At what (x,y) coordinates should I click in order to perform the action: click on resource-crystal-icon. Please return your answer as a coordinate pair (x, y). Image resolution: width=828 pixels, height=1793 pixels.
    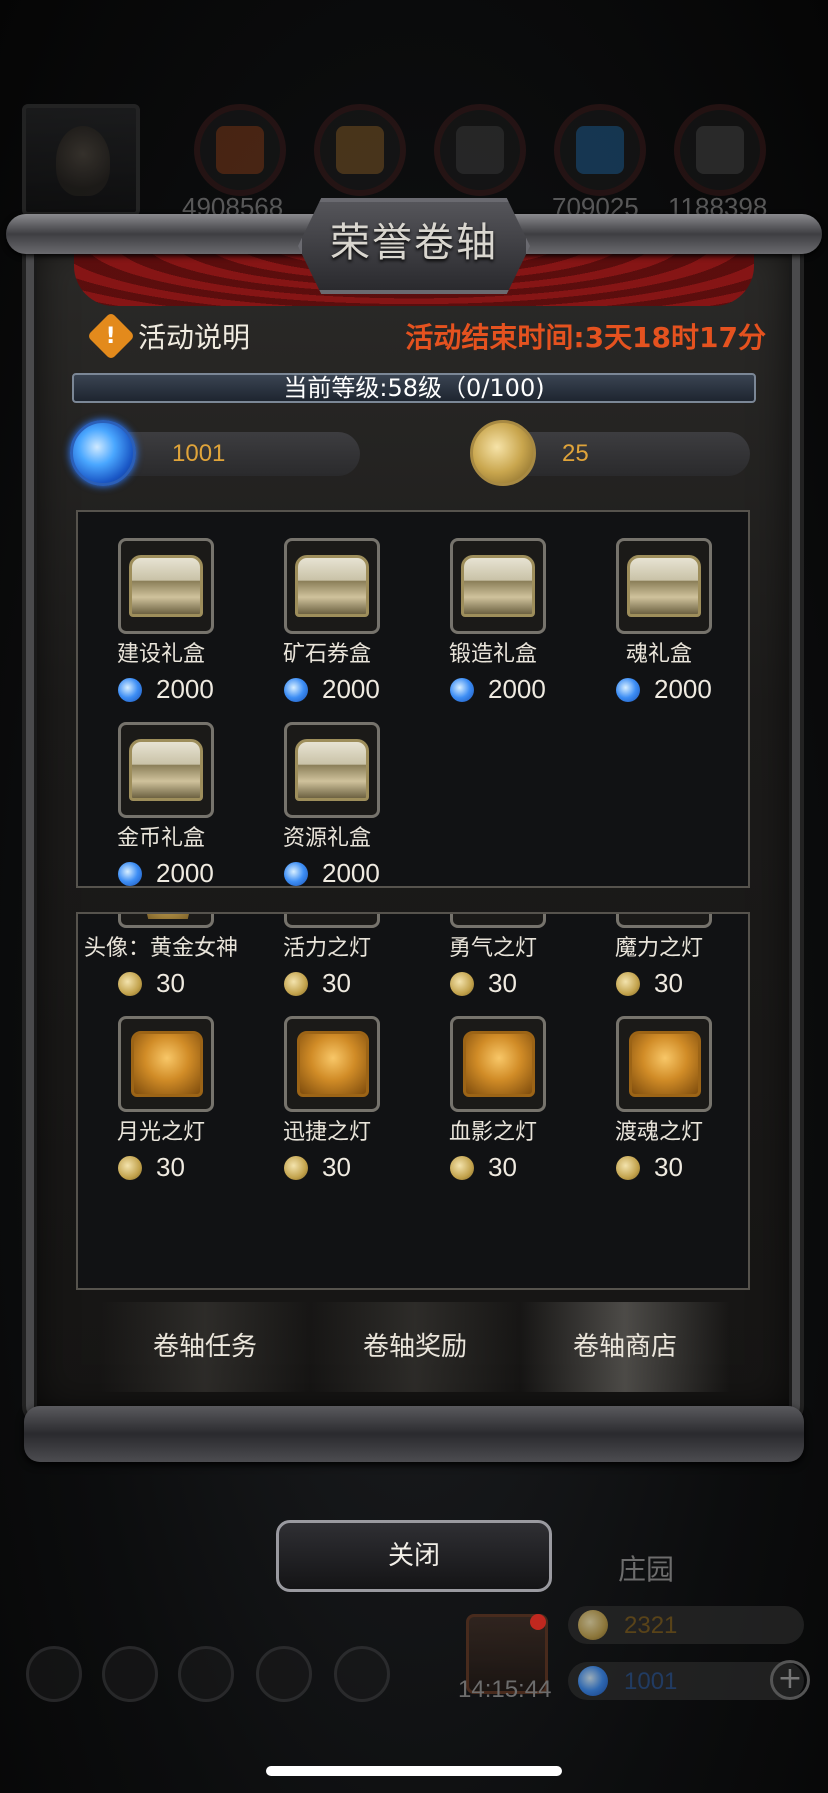
    Looking at the image, I should click on (600, 150).